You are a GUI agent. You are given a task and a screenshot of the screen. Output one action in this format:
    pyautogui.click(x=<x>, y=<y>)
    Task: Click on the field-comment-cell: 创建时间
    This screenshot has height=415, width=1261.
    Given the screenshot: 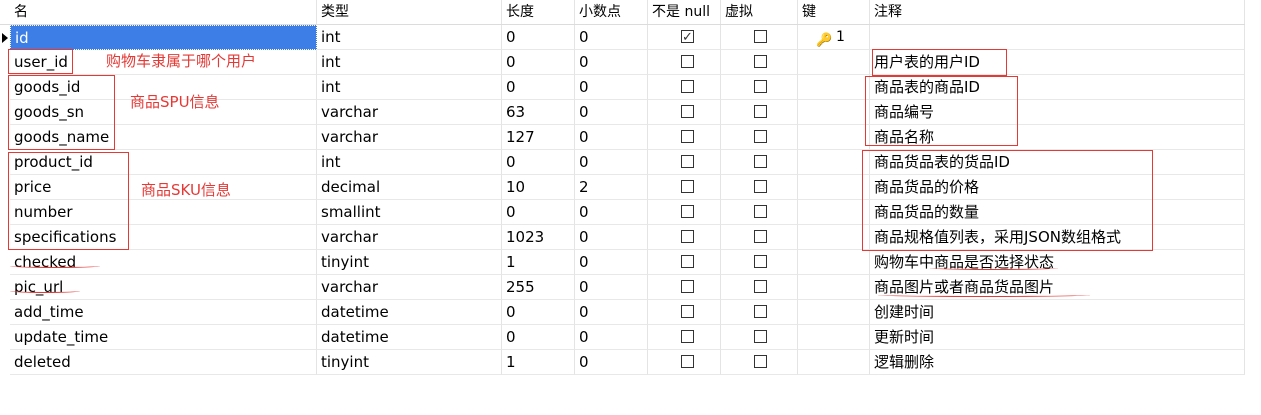 What is the action you would take?
    pyautogui.click(x=1057, y=312)
    